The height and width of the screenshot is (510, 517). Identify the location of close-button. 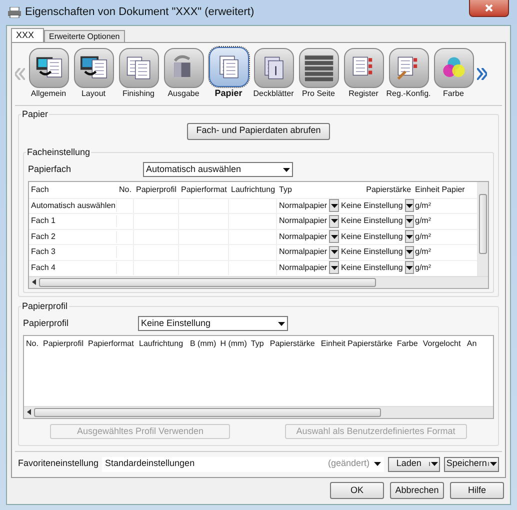
(489, 9).